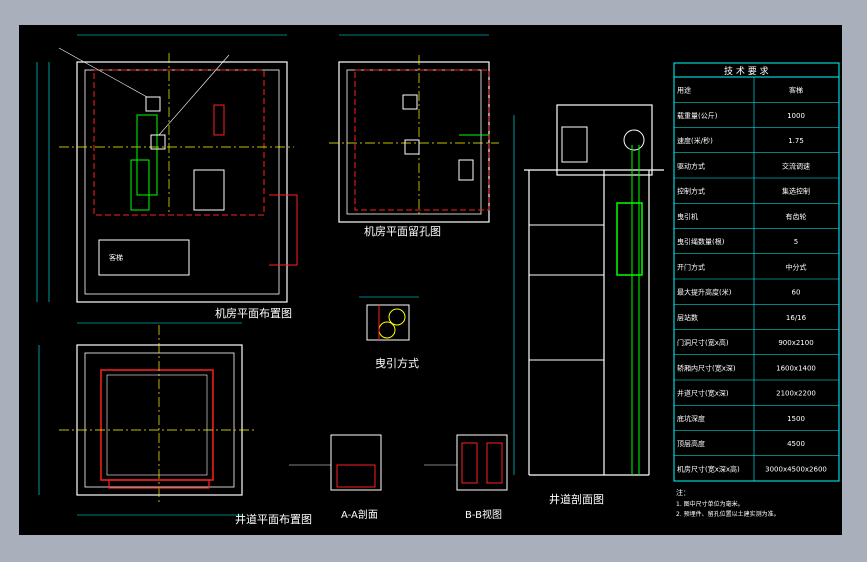 This screenshot has width=867, height=562. What do you see at coordinates (695, 140) in the screenshot?
I see `table-row-label: 速度(米/秒)` at bounding box center [695, 140].